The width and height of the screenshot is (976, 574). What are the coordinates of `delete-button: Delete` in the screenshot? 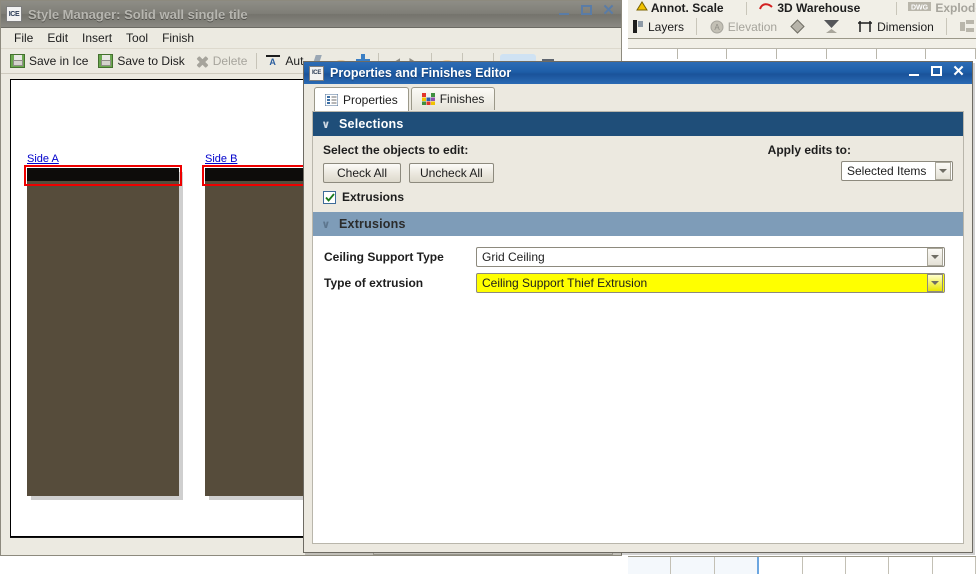 It's located at (221, 61).